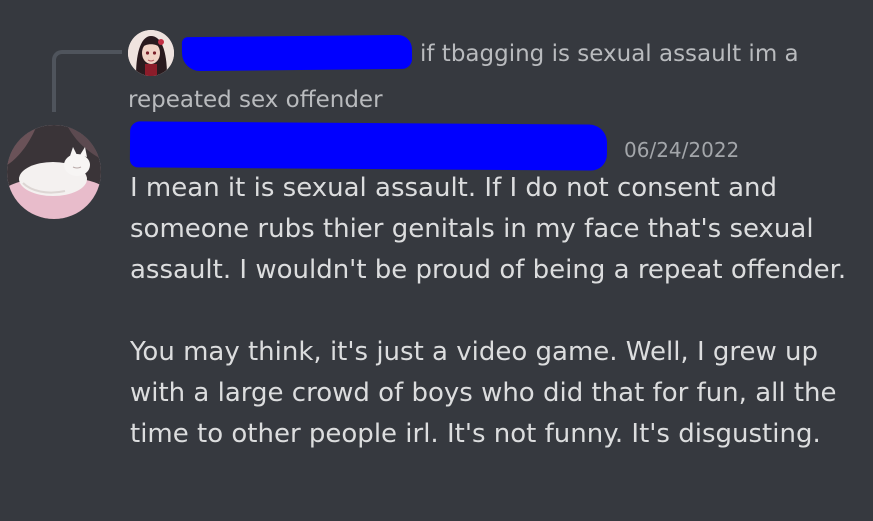  I want to click on white-cat-avatar-icon, so click(54, 172).